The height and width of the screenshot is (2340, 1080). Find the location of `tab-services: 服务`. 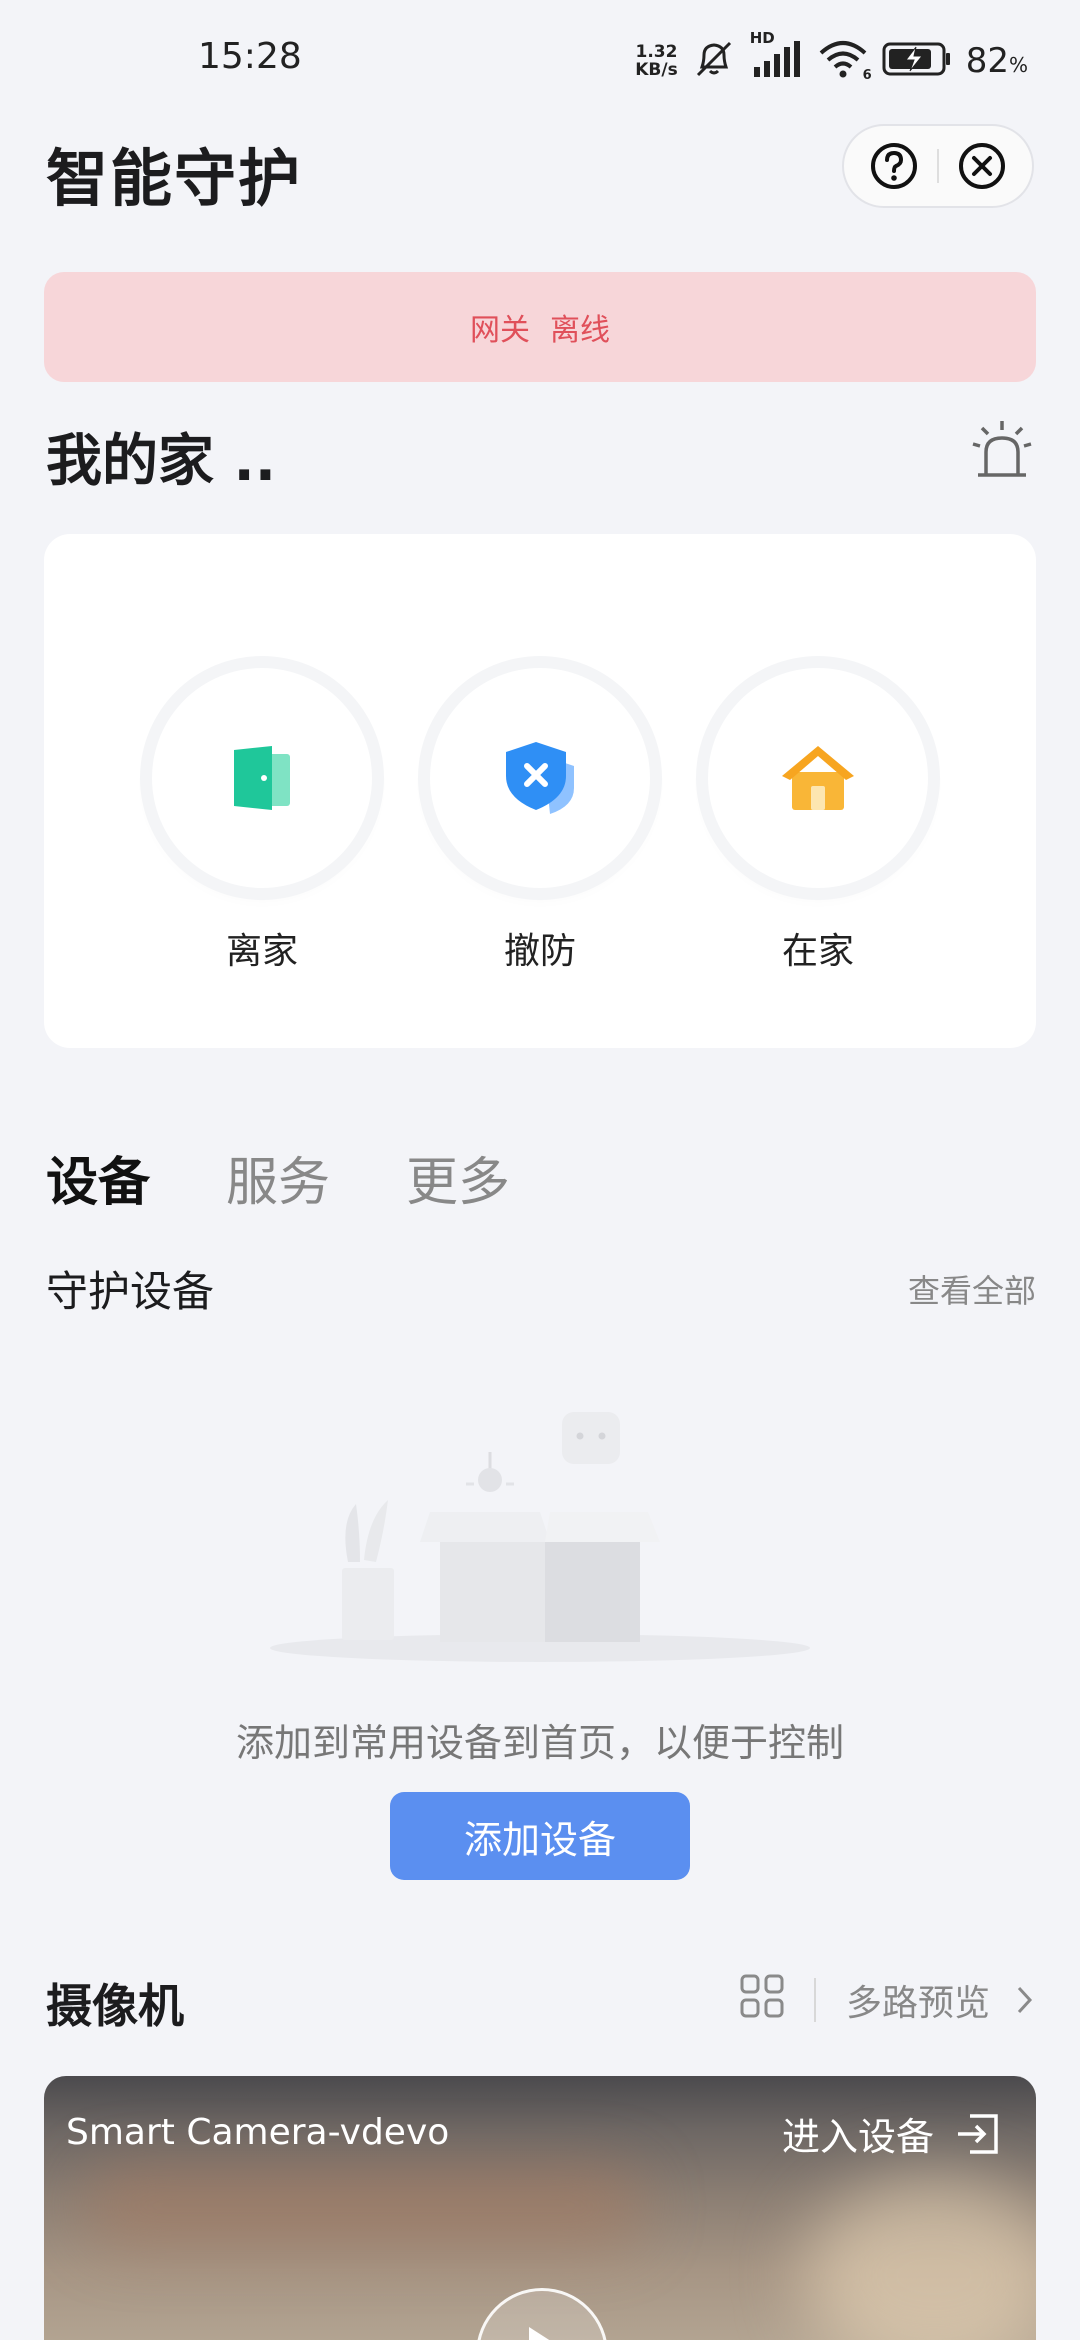

tab-services: 服务 is located at coordinates (278, 1177).